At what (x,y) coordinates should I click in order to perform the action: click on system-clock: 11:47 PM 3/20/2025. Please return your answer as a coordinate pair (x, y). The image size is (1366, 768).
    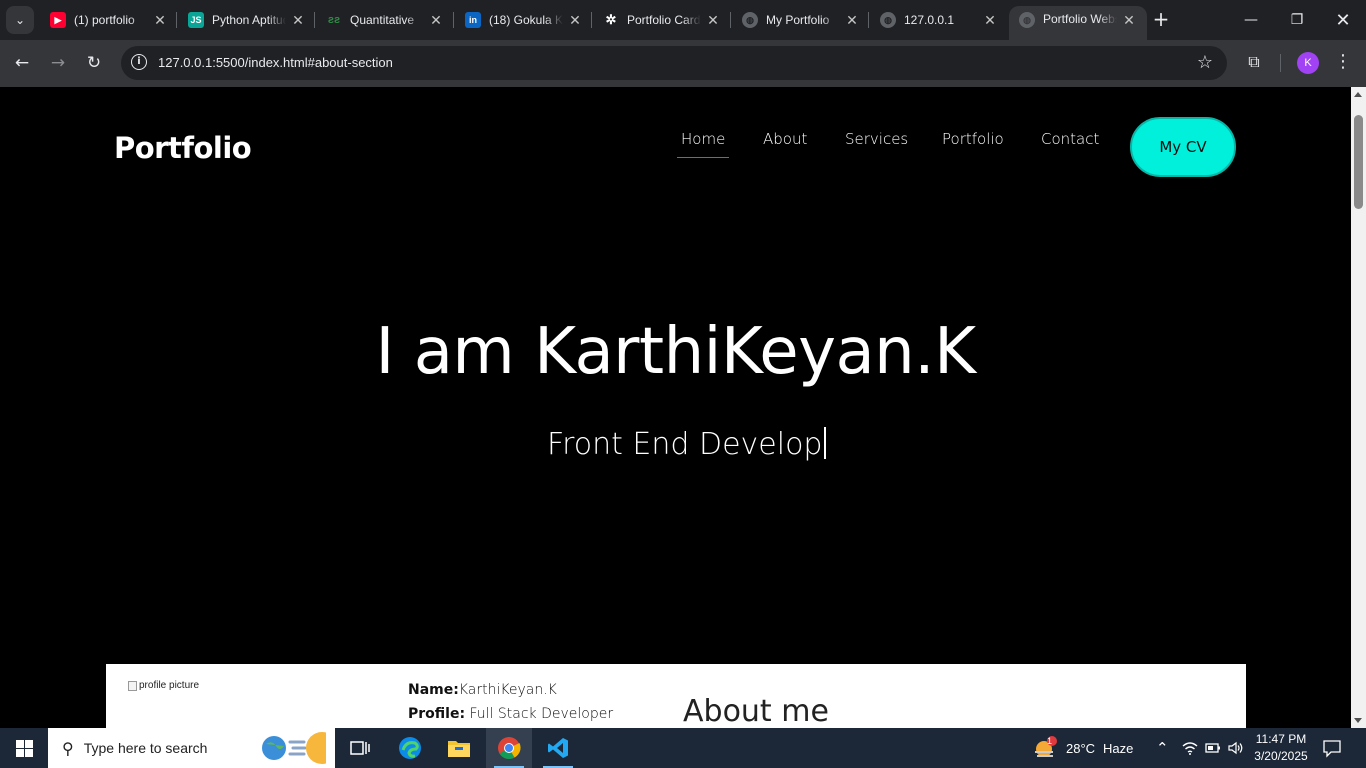
    Looking at the image, I should click on (1281, 748).